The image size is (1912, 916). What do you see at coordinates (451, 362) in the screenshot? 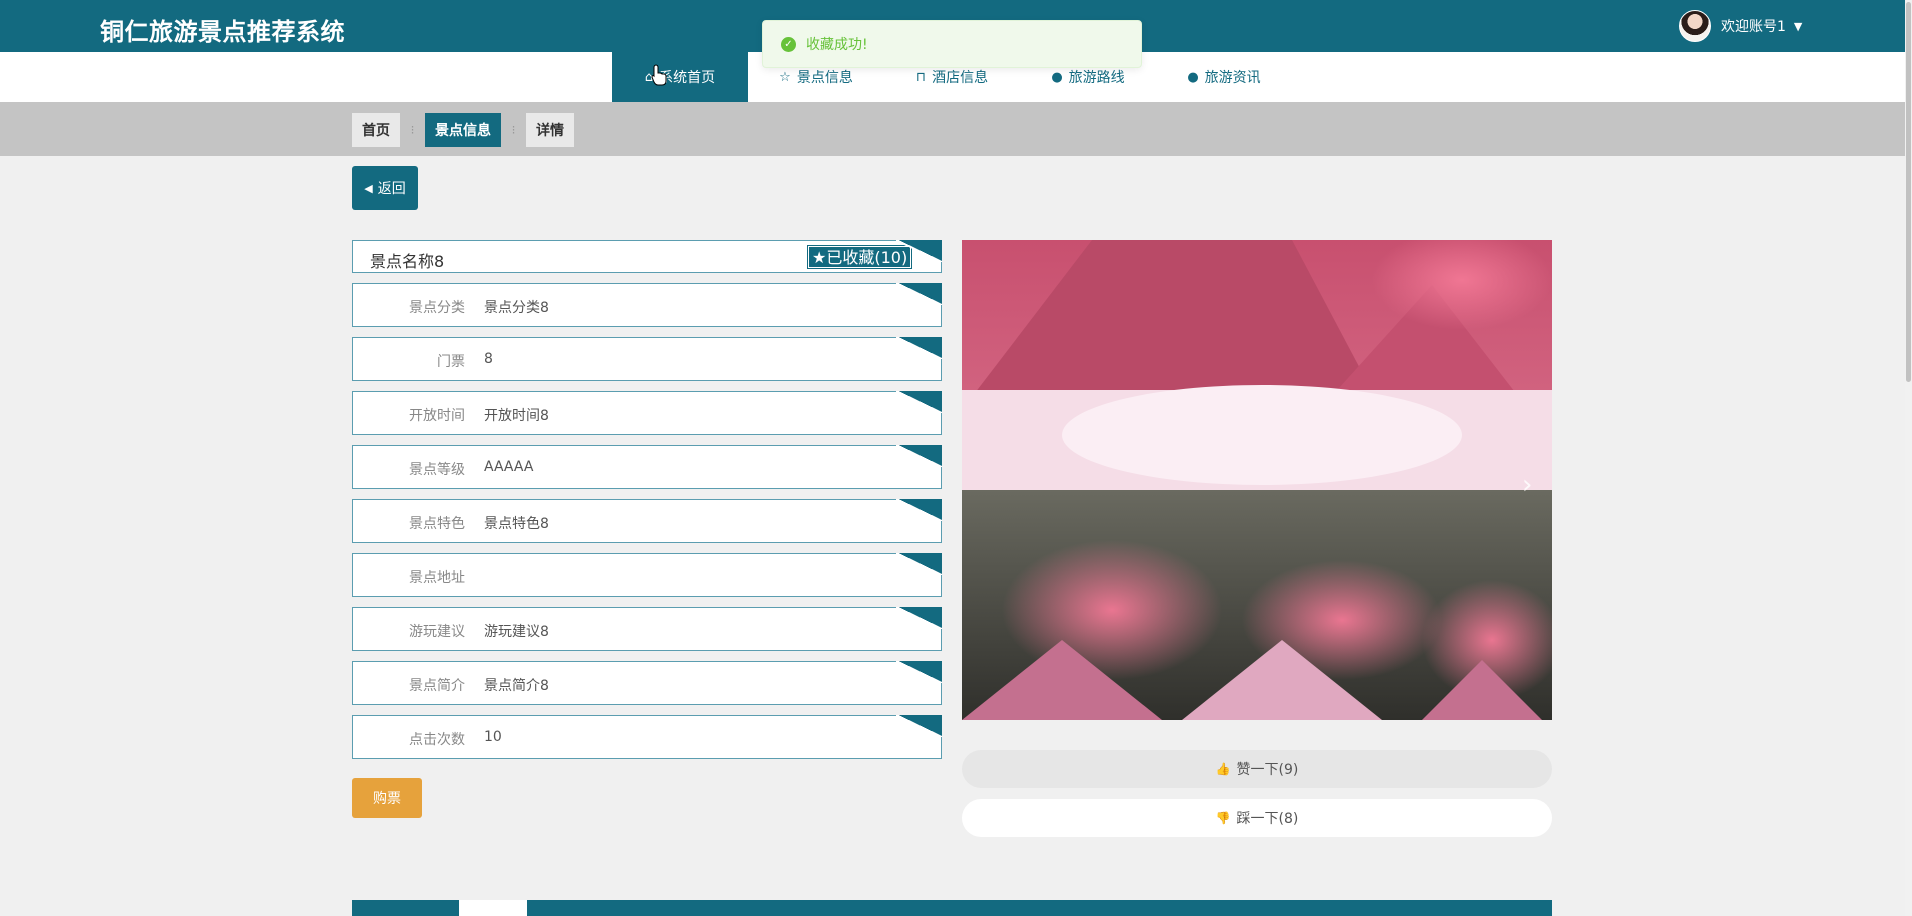
I see `info-label: 门票` at bounding box center [451, 362].